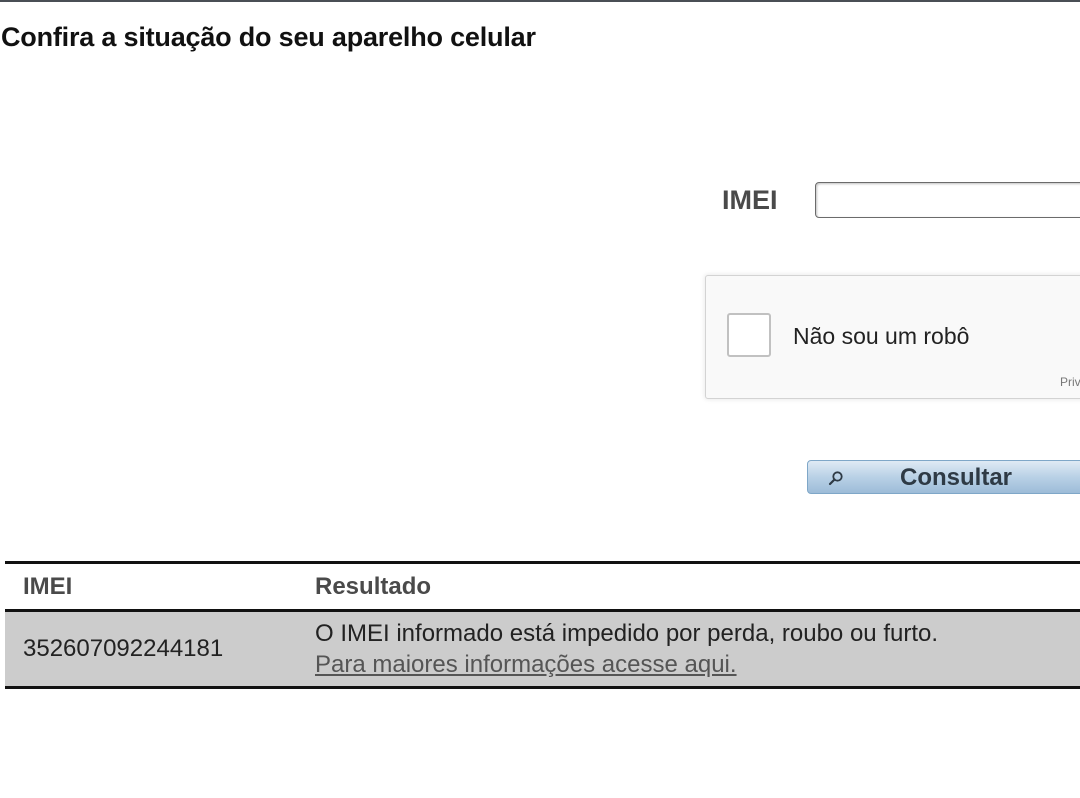 Image resolution: width=1080 pixels, height=798 pixels. I want to click on column-header-result: Resultado, so click(373, 586).